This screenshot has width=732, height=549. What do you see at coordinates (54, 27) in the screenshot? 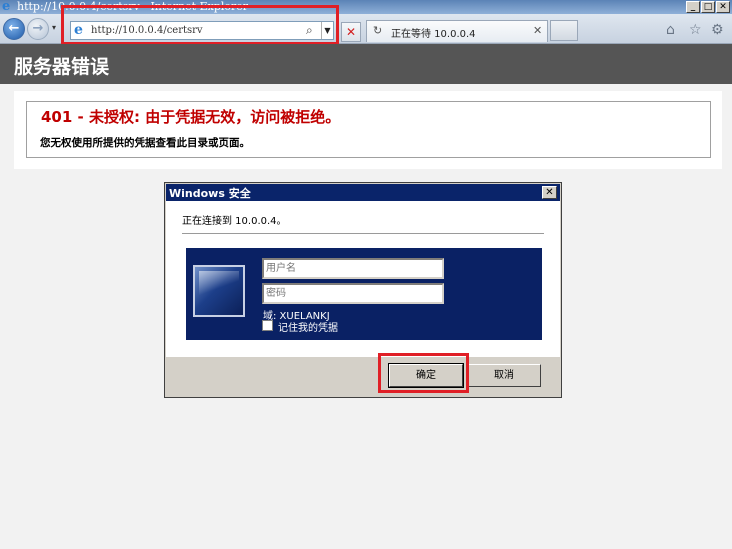
I see `recent-pages-dropdown-icon: ▾` at bounding box center [54, 27].